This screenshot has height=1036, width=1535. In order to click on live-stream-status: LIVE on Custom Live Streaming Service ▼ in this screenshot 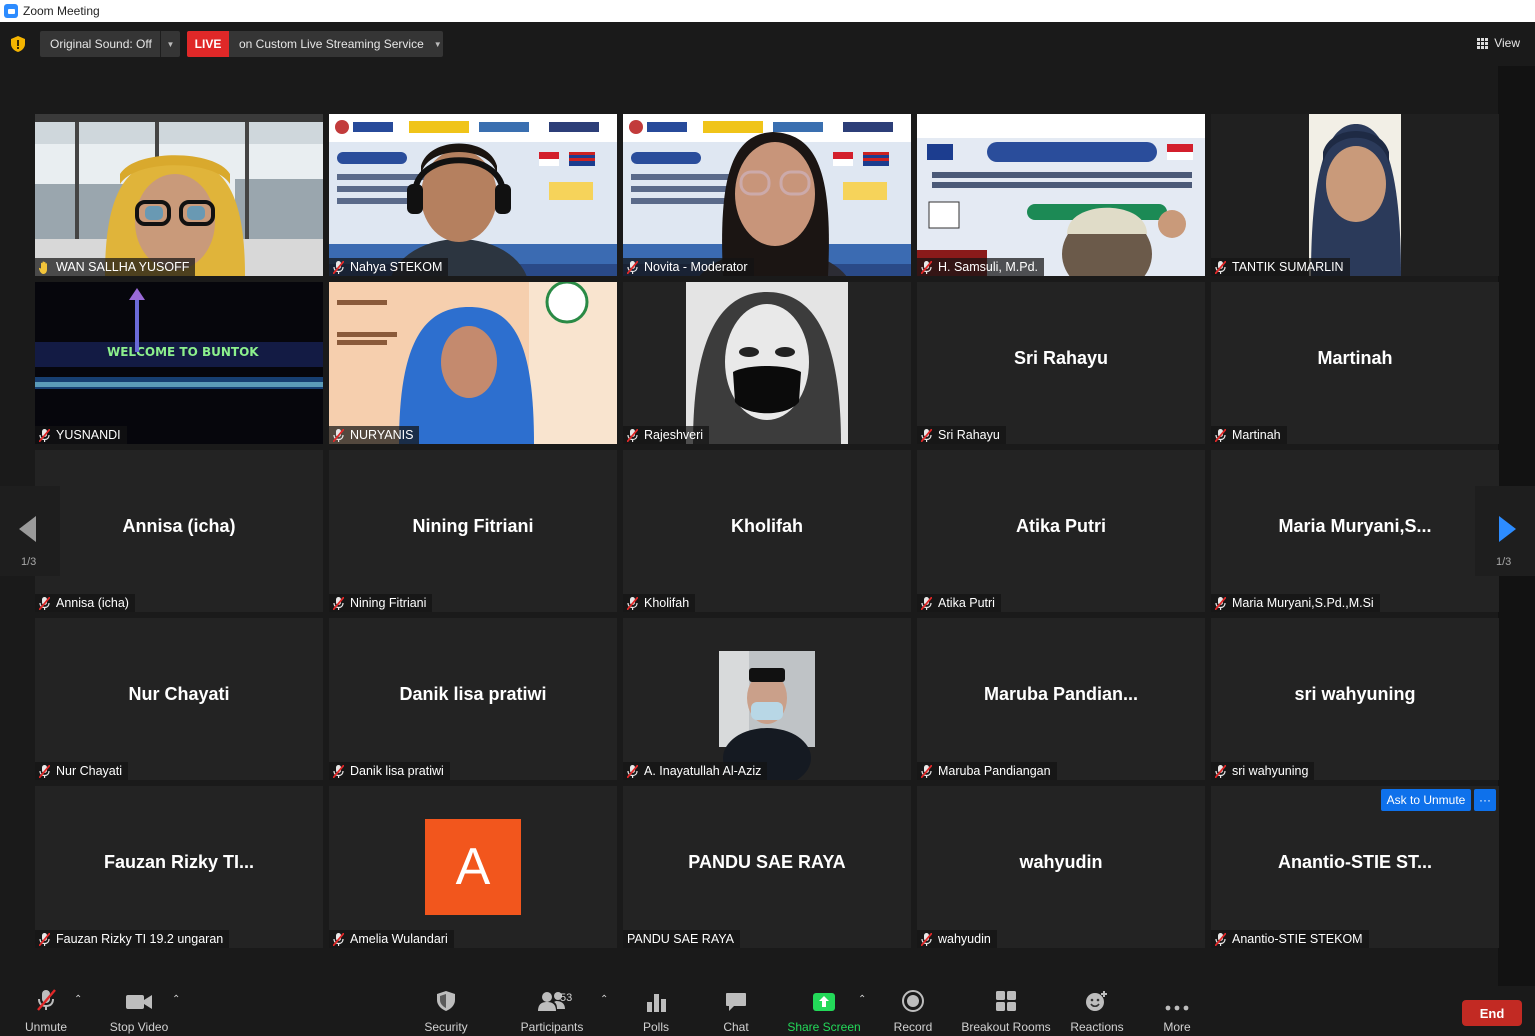, I will do `click(315, 44)`.